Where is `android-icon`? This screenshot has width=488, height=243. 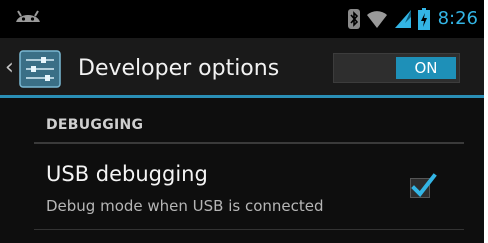 android-icon is located at coordinates (28, 20).